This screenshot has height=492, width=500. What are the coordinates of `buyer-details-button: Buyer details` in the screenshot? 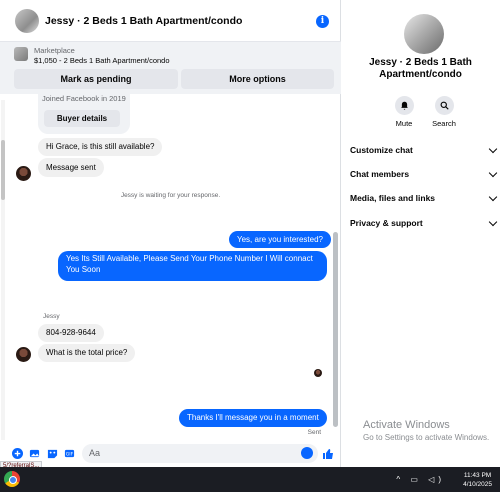 It's located at (82, 118).